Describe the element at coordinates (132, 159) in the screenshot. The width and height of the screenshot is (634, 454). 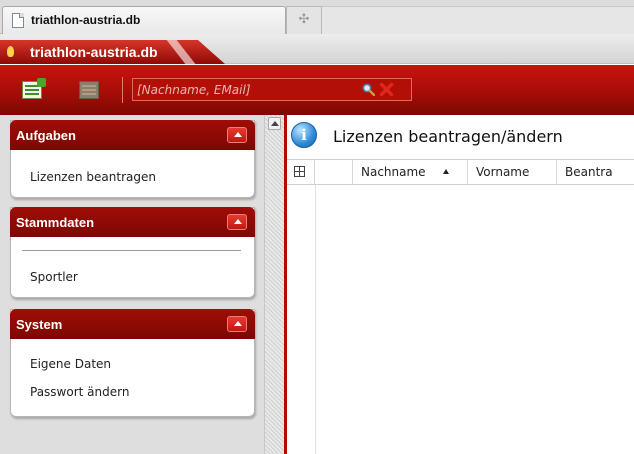
I see `panel-aufgaben: Aufgaben Lizenzen beantragen` at that location.